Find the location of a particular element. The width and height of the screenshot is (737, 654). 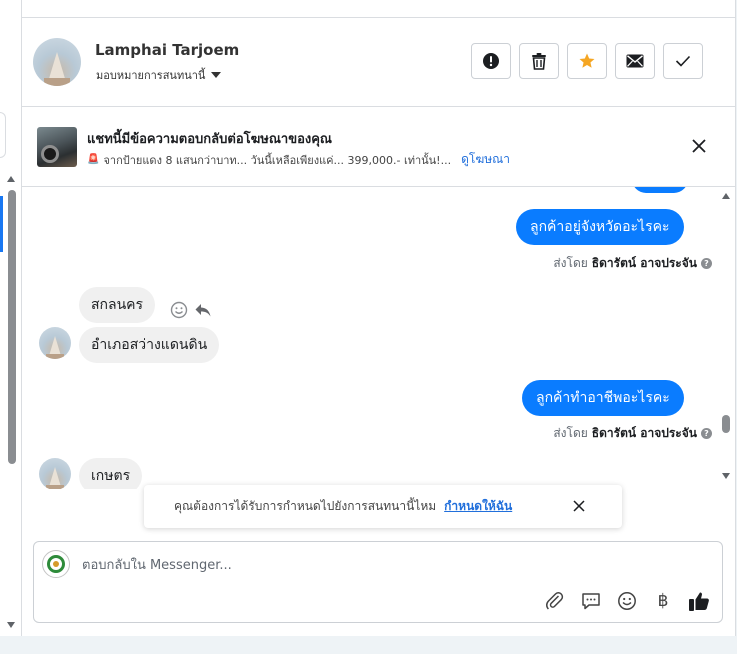

thumbs-up-icon is located at coordinates (699, 601).